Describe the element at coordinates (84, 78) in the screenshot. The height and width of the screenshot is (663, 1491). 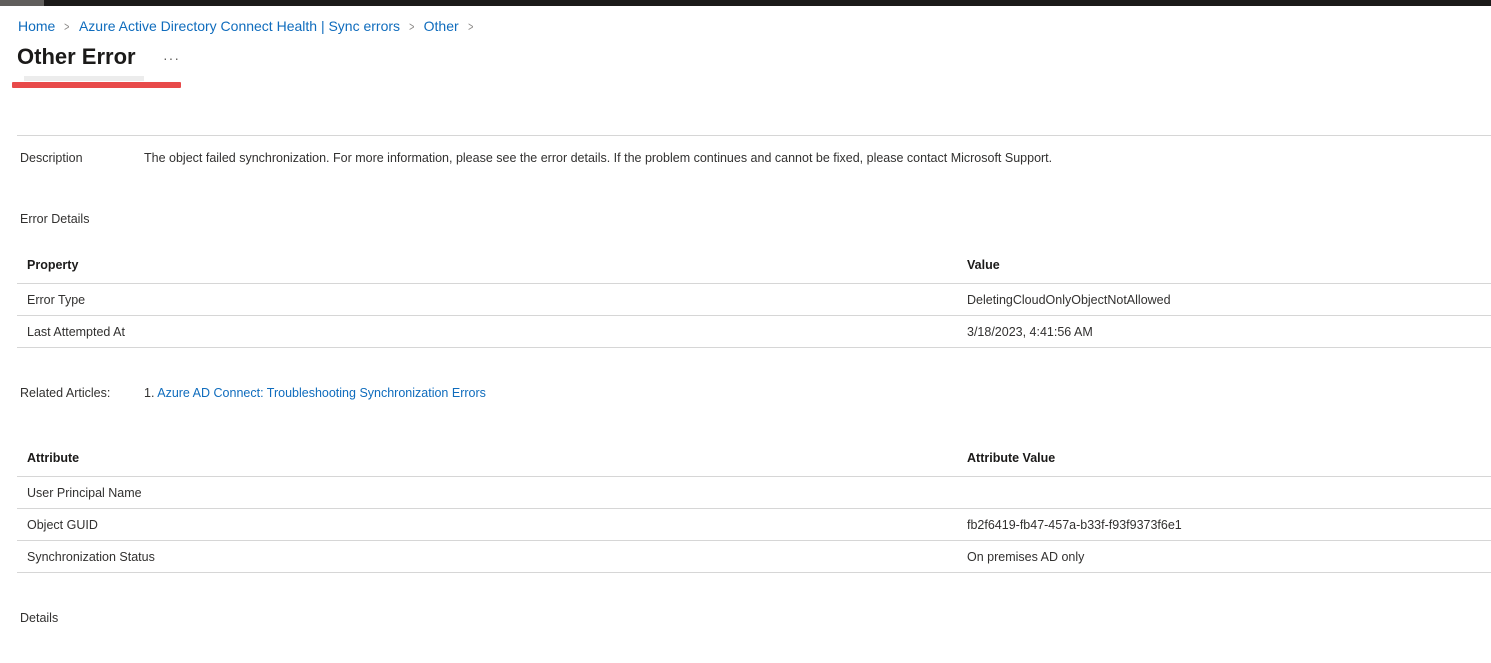
I see `redacted-subtitle` at that location.